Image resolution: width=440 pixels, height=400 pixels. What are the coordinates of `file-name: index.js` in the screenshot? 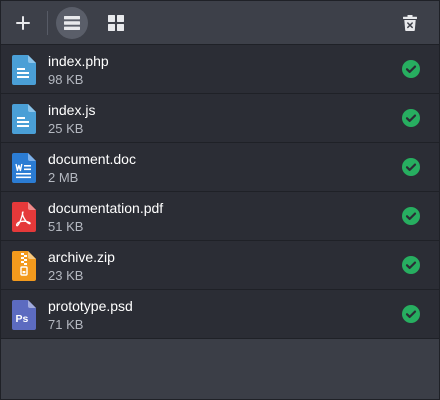 It's located at (72, 110).